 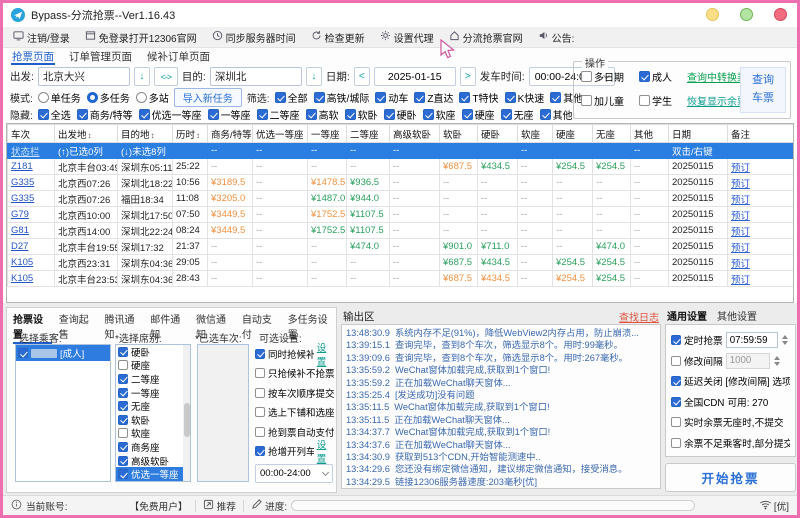 What do you see at coordinates (141, 76) in the screenshot?
I see `depart-dropdown-button: ↓` at bounding box center [141, 76].